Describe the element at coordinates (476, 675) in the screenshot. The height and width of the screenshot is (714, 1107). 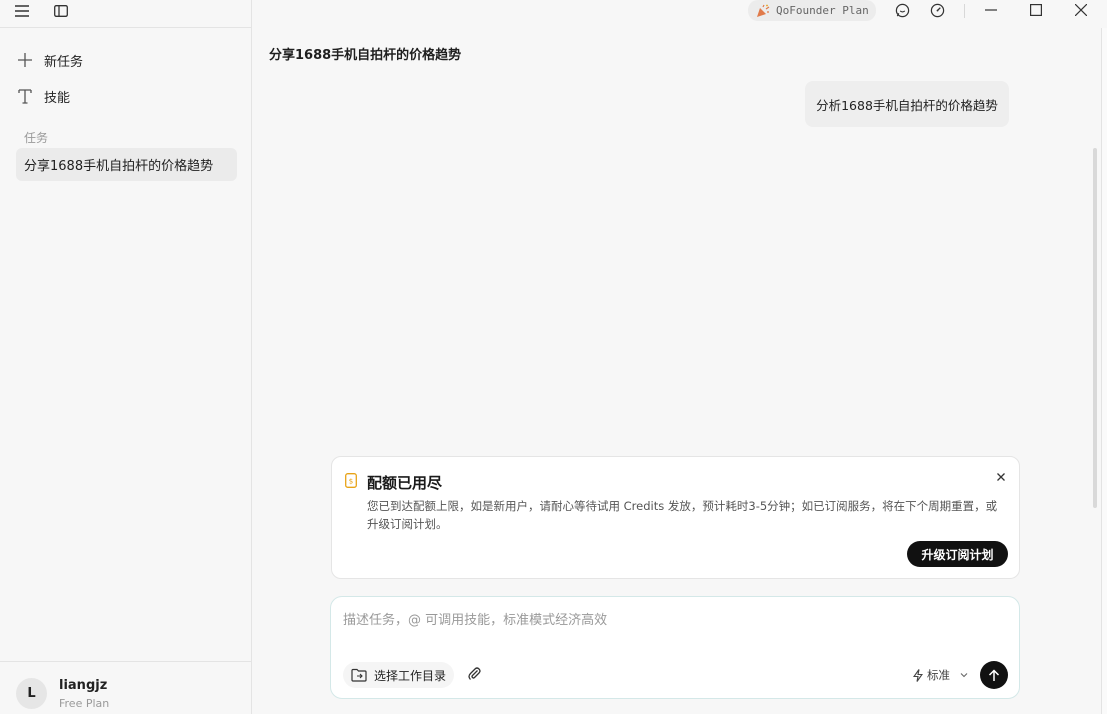
I see `paperclip-icon` at that location.